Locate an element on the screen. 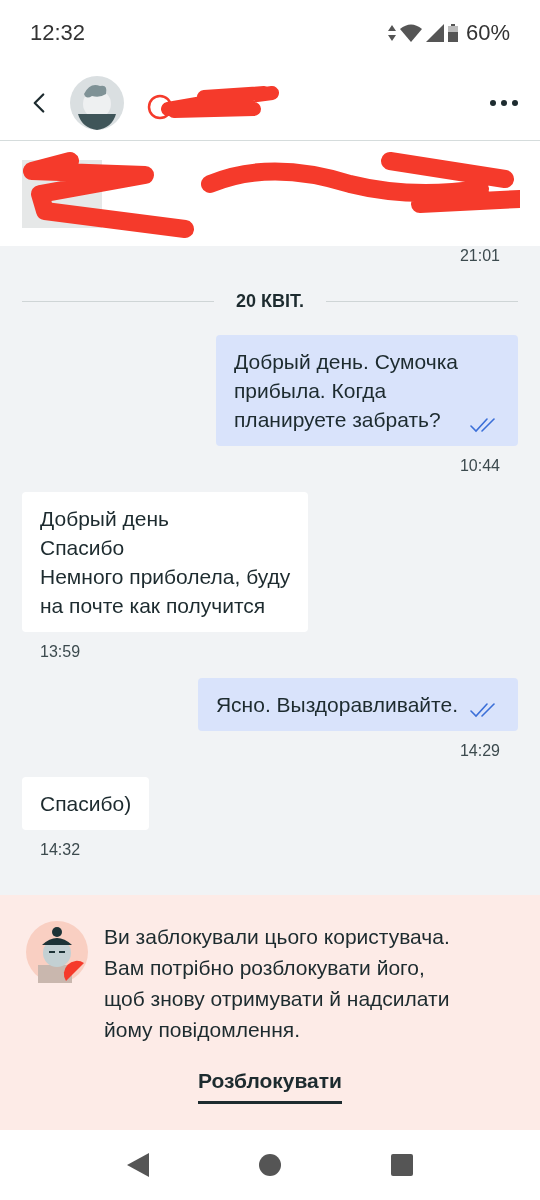 This screenshot has height=1200, width=540. avatar-icon is located at coordinates (97, 102).